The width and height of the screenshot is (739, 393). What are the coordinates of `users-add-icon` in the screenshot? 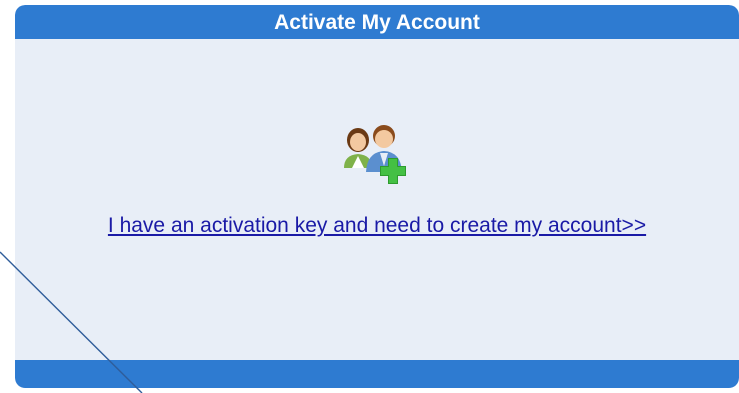 It's located at (376, 154).